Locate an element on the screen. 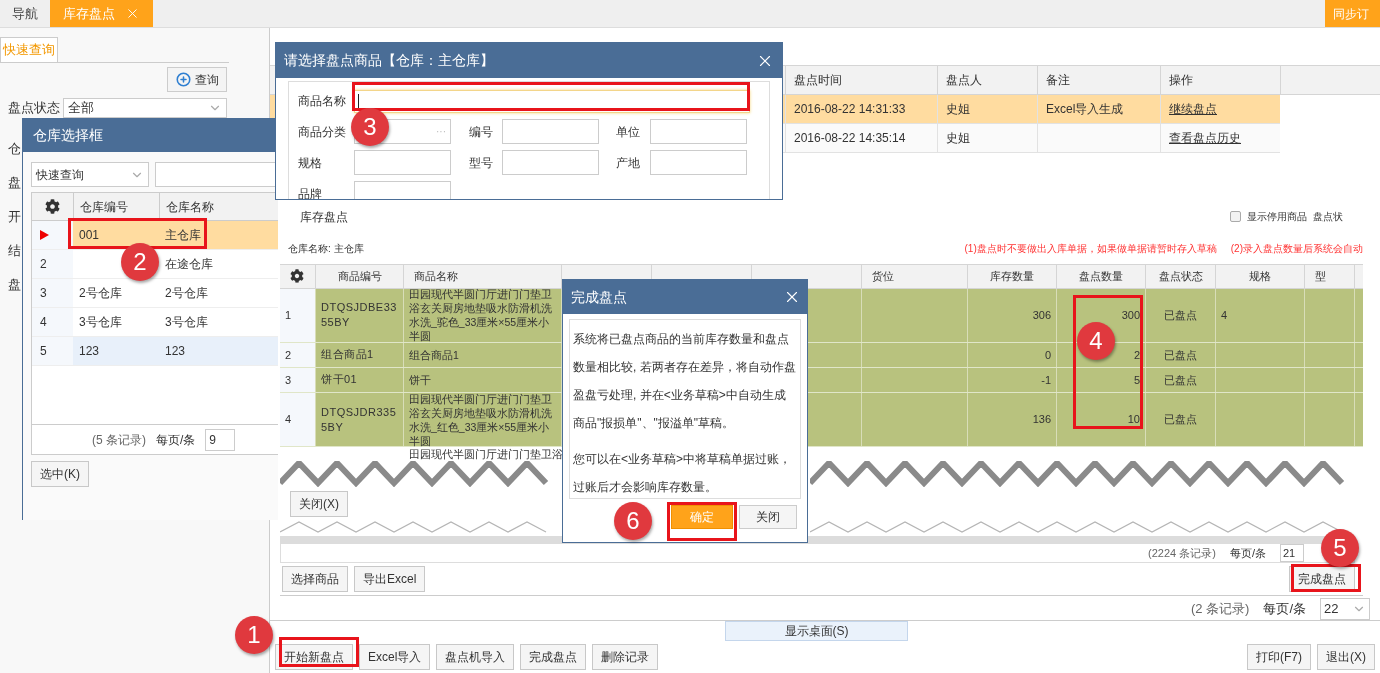  table-cell-text: 田园现代半圆门厅进门门垫卫浴玄关厨房地垫吸水防滑机洗水洗_驼色_33厘米×55厘米小半圆 is located at coordinates (481, 316).